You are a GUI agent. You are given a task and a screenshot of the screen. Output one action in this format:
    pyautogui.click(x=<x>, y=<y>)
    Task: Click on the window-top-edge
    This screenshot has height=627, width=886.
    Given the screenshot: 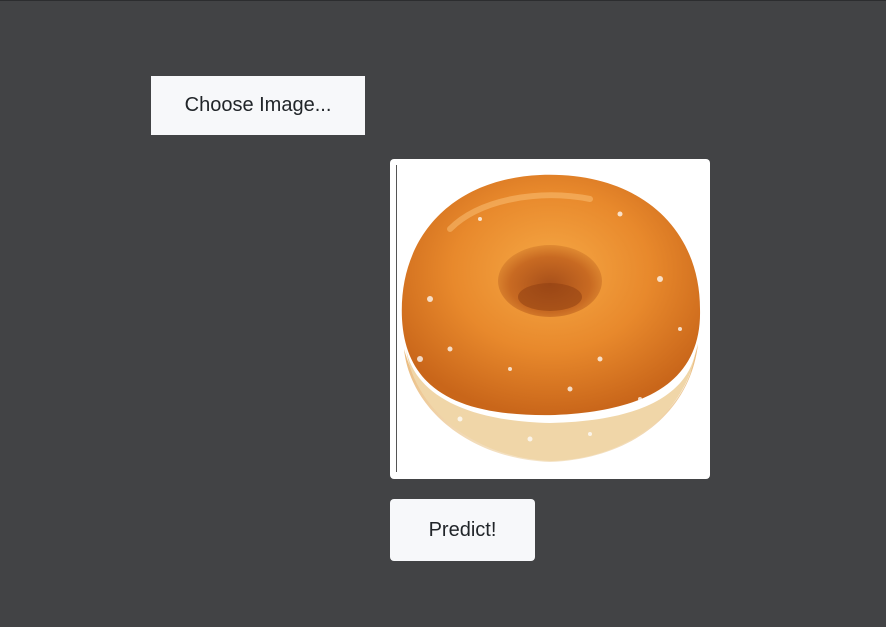 What is the action you would take?
    pyautogui.click(x=443, y=0)
    